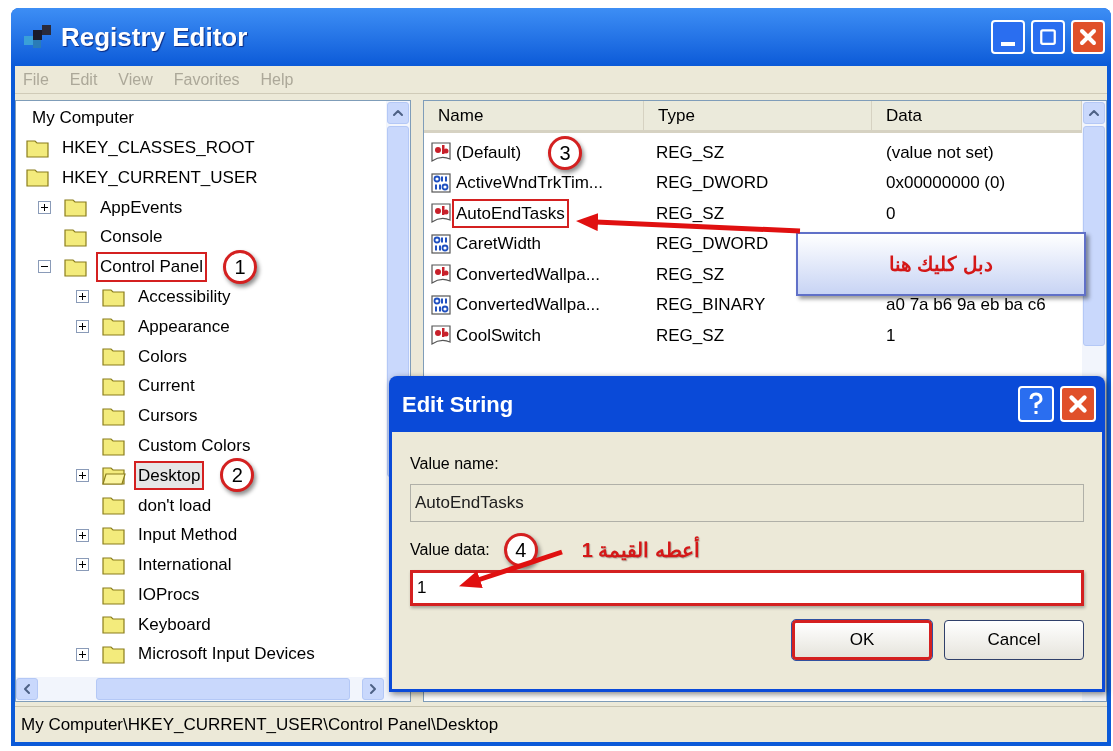  What do you see at coordinates (458, 404) in the screenshot?
I see `dialog-title: Edit String` at bounding box center [458, 404].